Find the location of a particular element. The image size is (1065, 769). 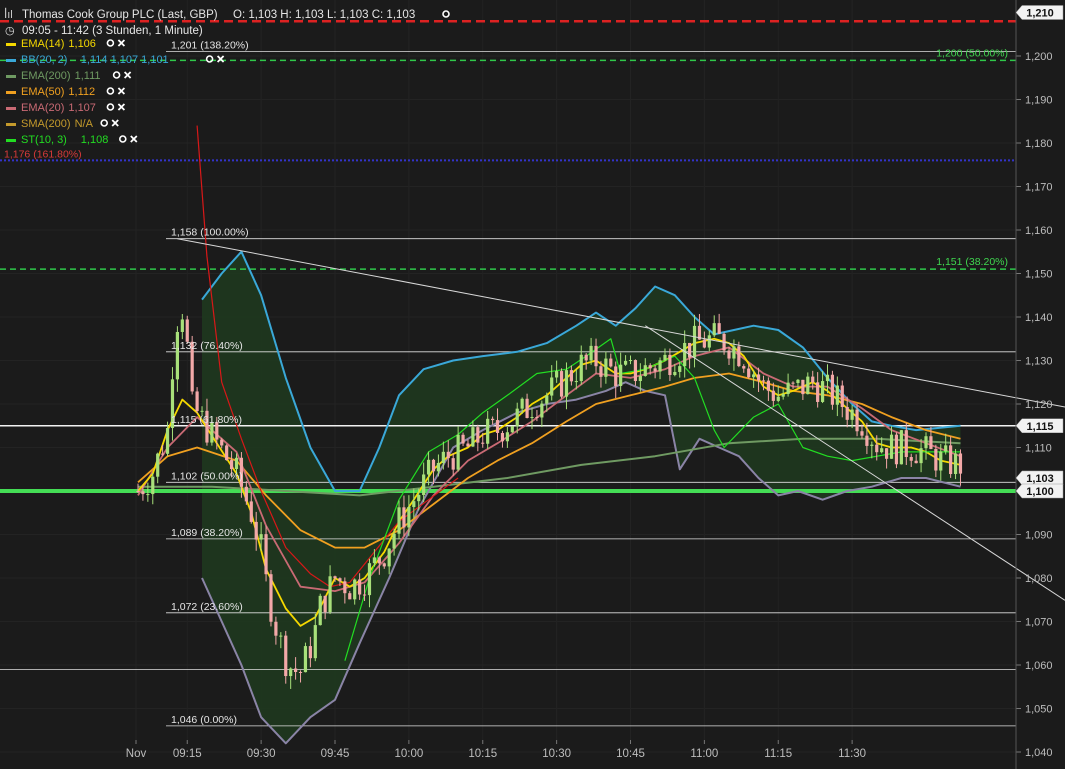

x-tick-label: 11:15 is located at coordinates (778, 754).